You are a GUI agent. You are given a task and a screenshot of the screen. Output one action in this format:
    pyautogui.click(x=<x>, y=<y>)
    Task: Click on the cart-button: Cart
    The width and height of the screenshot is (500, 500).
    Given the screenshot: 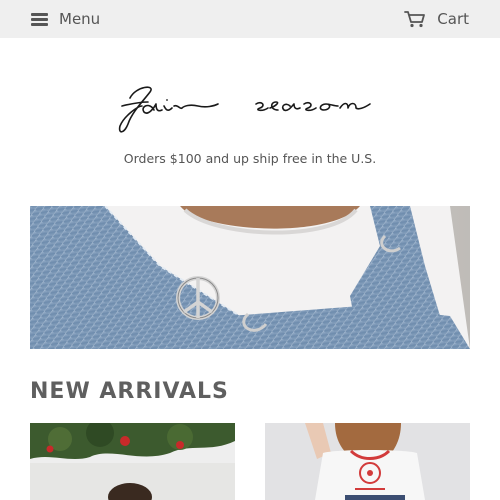 What is the action you would take?
    pyautogui.click(x=436, y=19)
    